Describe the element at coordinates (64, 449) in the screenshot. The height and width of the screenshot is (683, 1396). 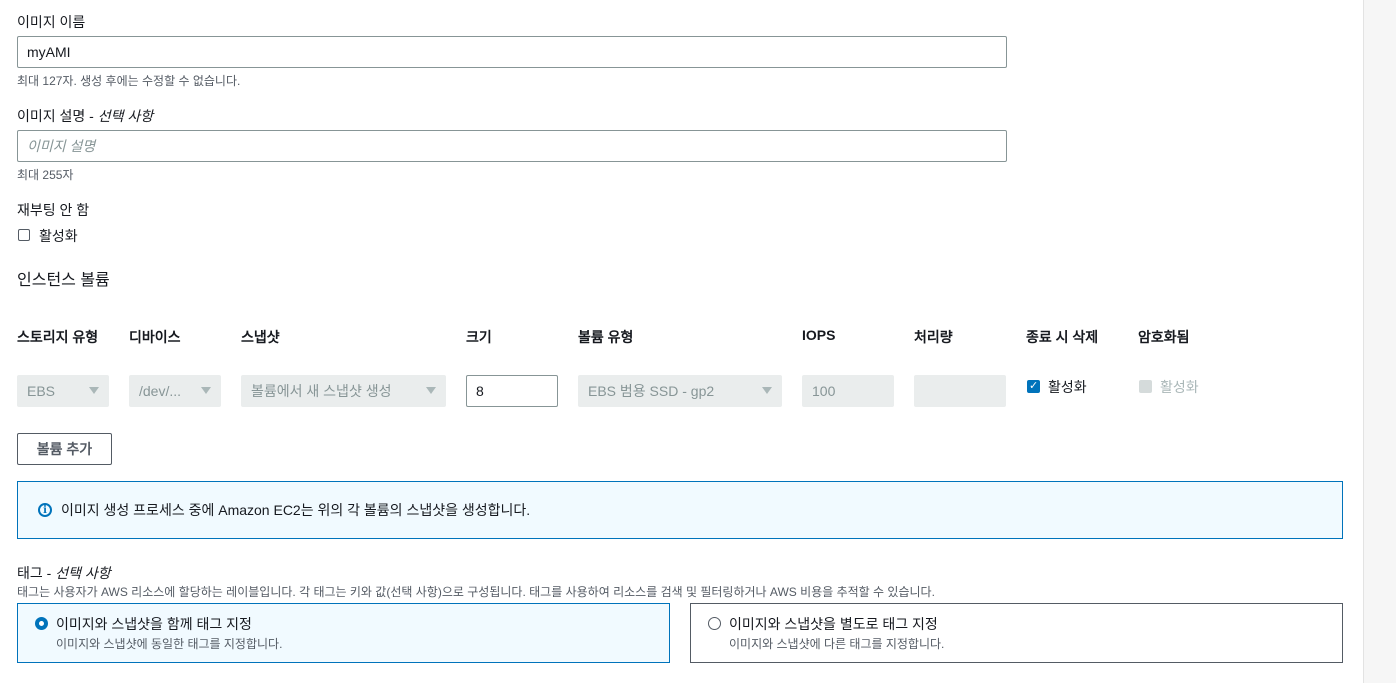
I see `add-volume-button: 볼륨 추가` at that location.